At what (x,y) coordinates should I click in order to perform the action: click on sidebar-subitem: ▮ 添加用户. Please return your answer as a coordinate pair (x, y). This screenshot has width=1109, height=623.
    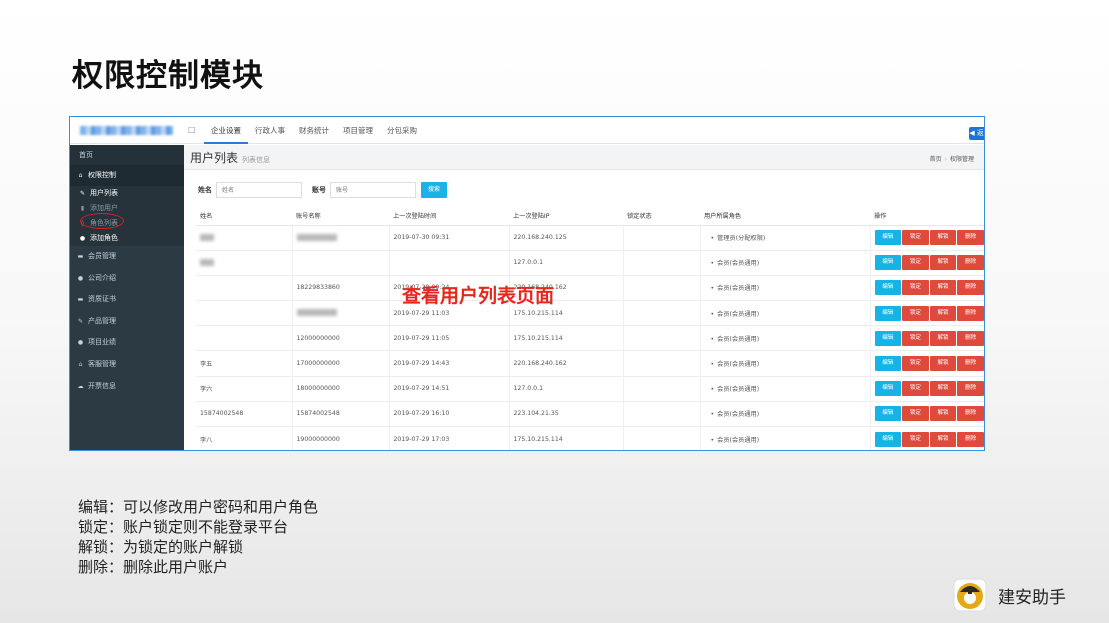
    Looking at the image, I should click on (127, 208).